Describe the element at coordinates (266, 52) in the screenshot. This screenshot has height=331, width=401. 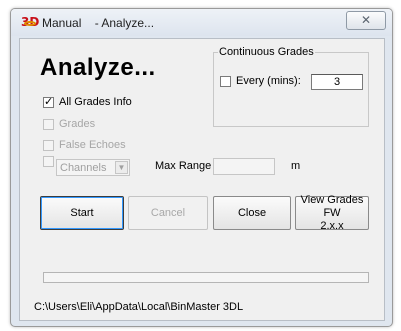
I see `continuous-grades-legend: Continuous Grades` at that location.